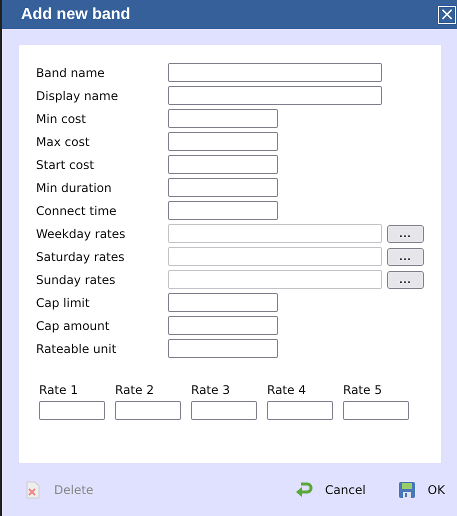 Image resolution: width=457 pixels, height=516 pixels. I want to click on ok-button: OK, so click(421, 489).